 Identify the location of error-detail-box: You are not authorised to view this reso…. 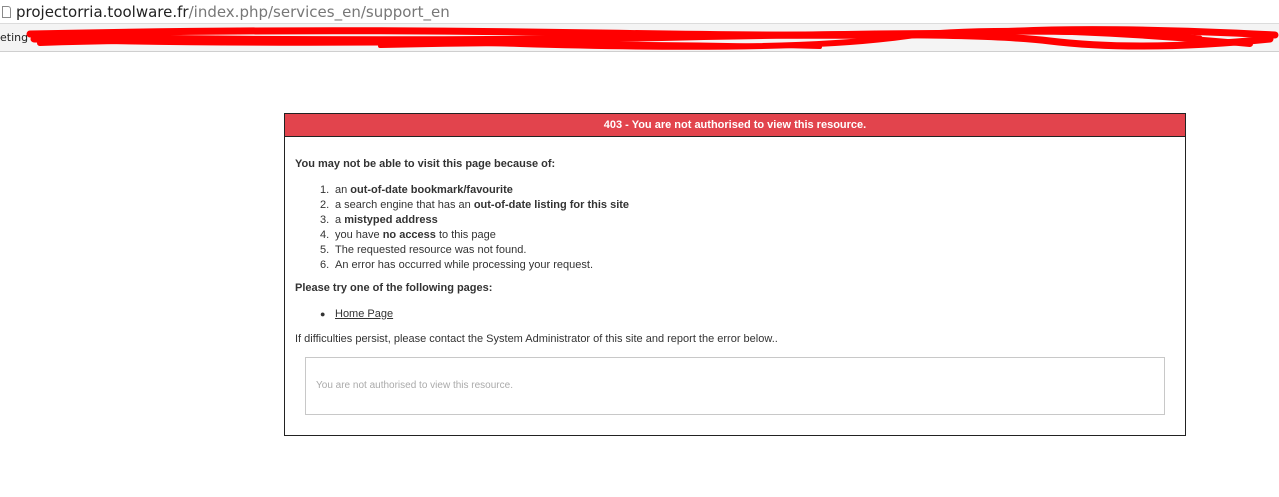
(735, 386).